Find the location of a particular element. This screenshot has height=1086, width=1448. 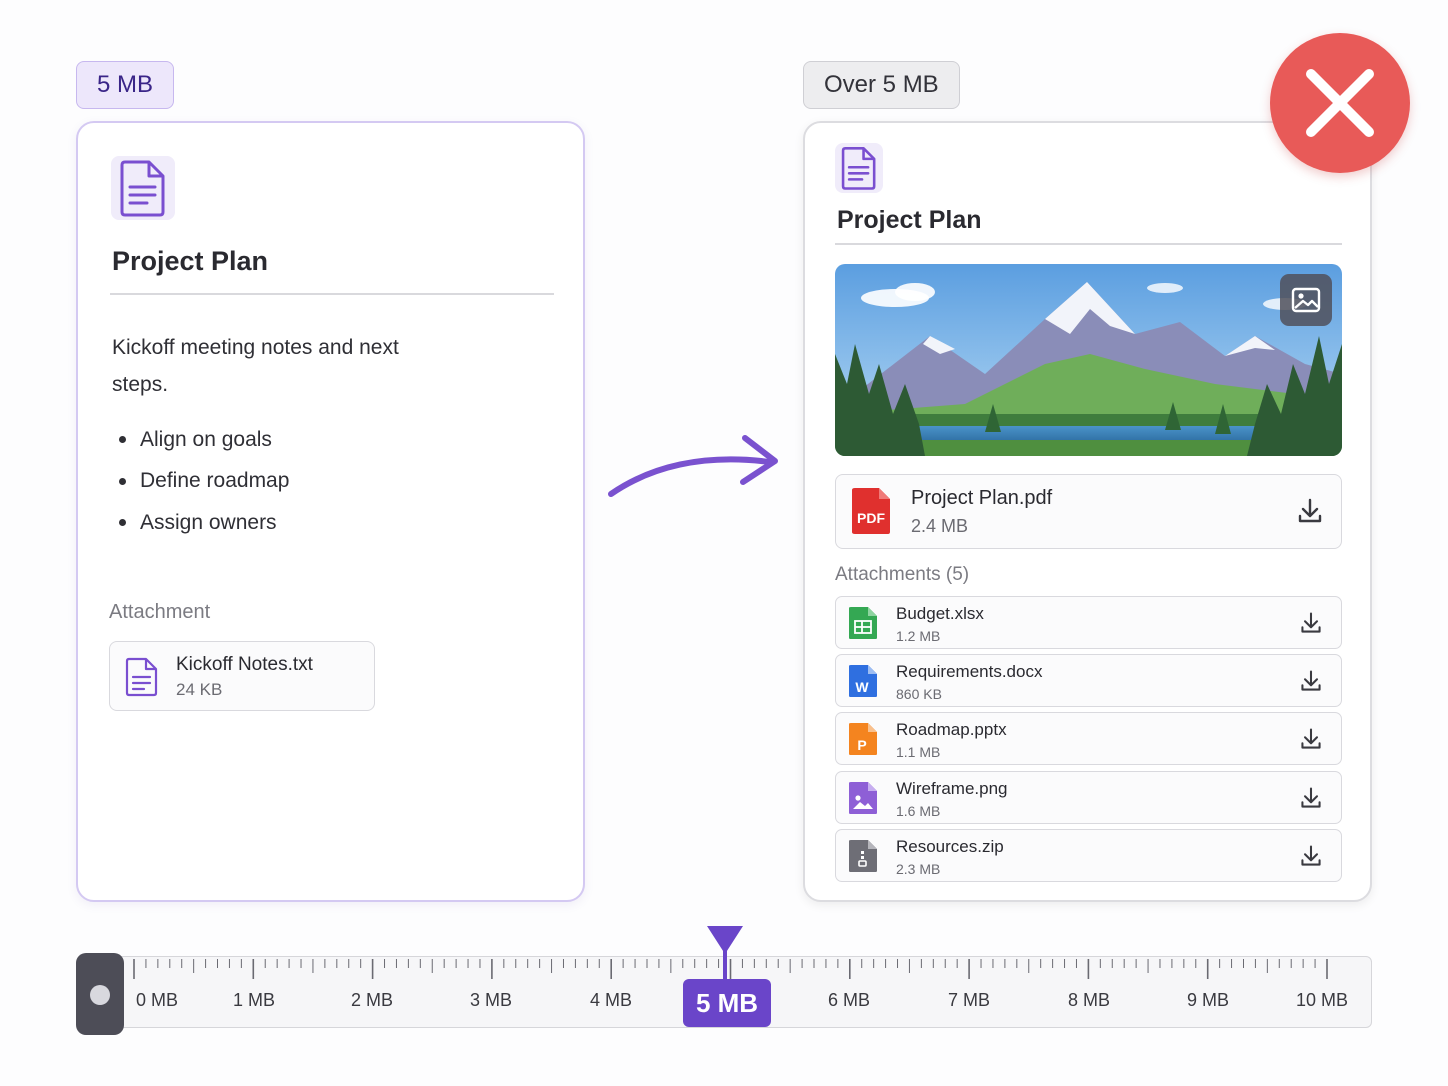

attachment-size: 1.6 MB is located at coordinates (918, 810).